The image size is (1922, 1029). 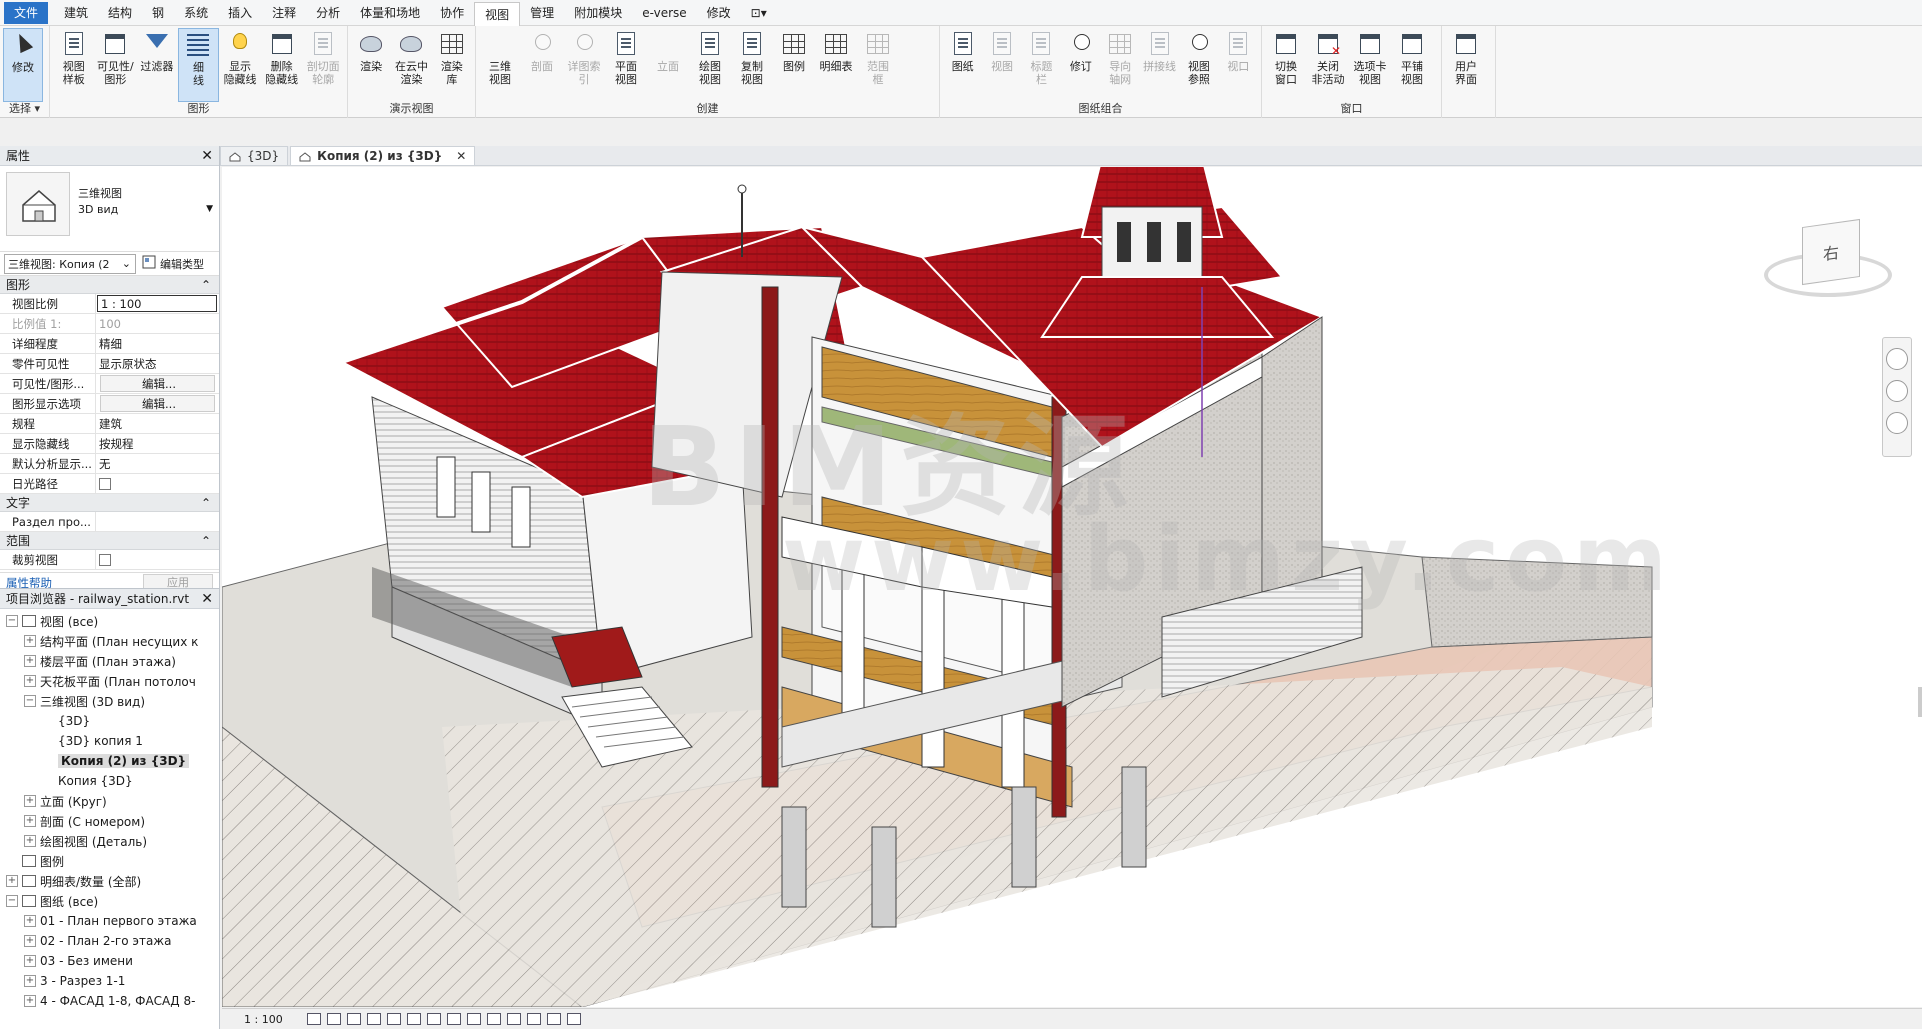 I want to click on tree-node: − 图纸 (все), so click(x=109, y=901).